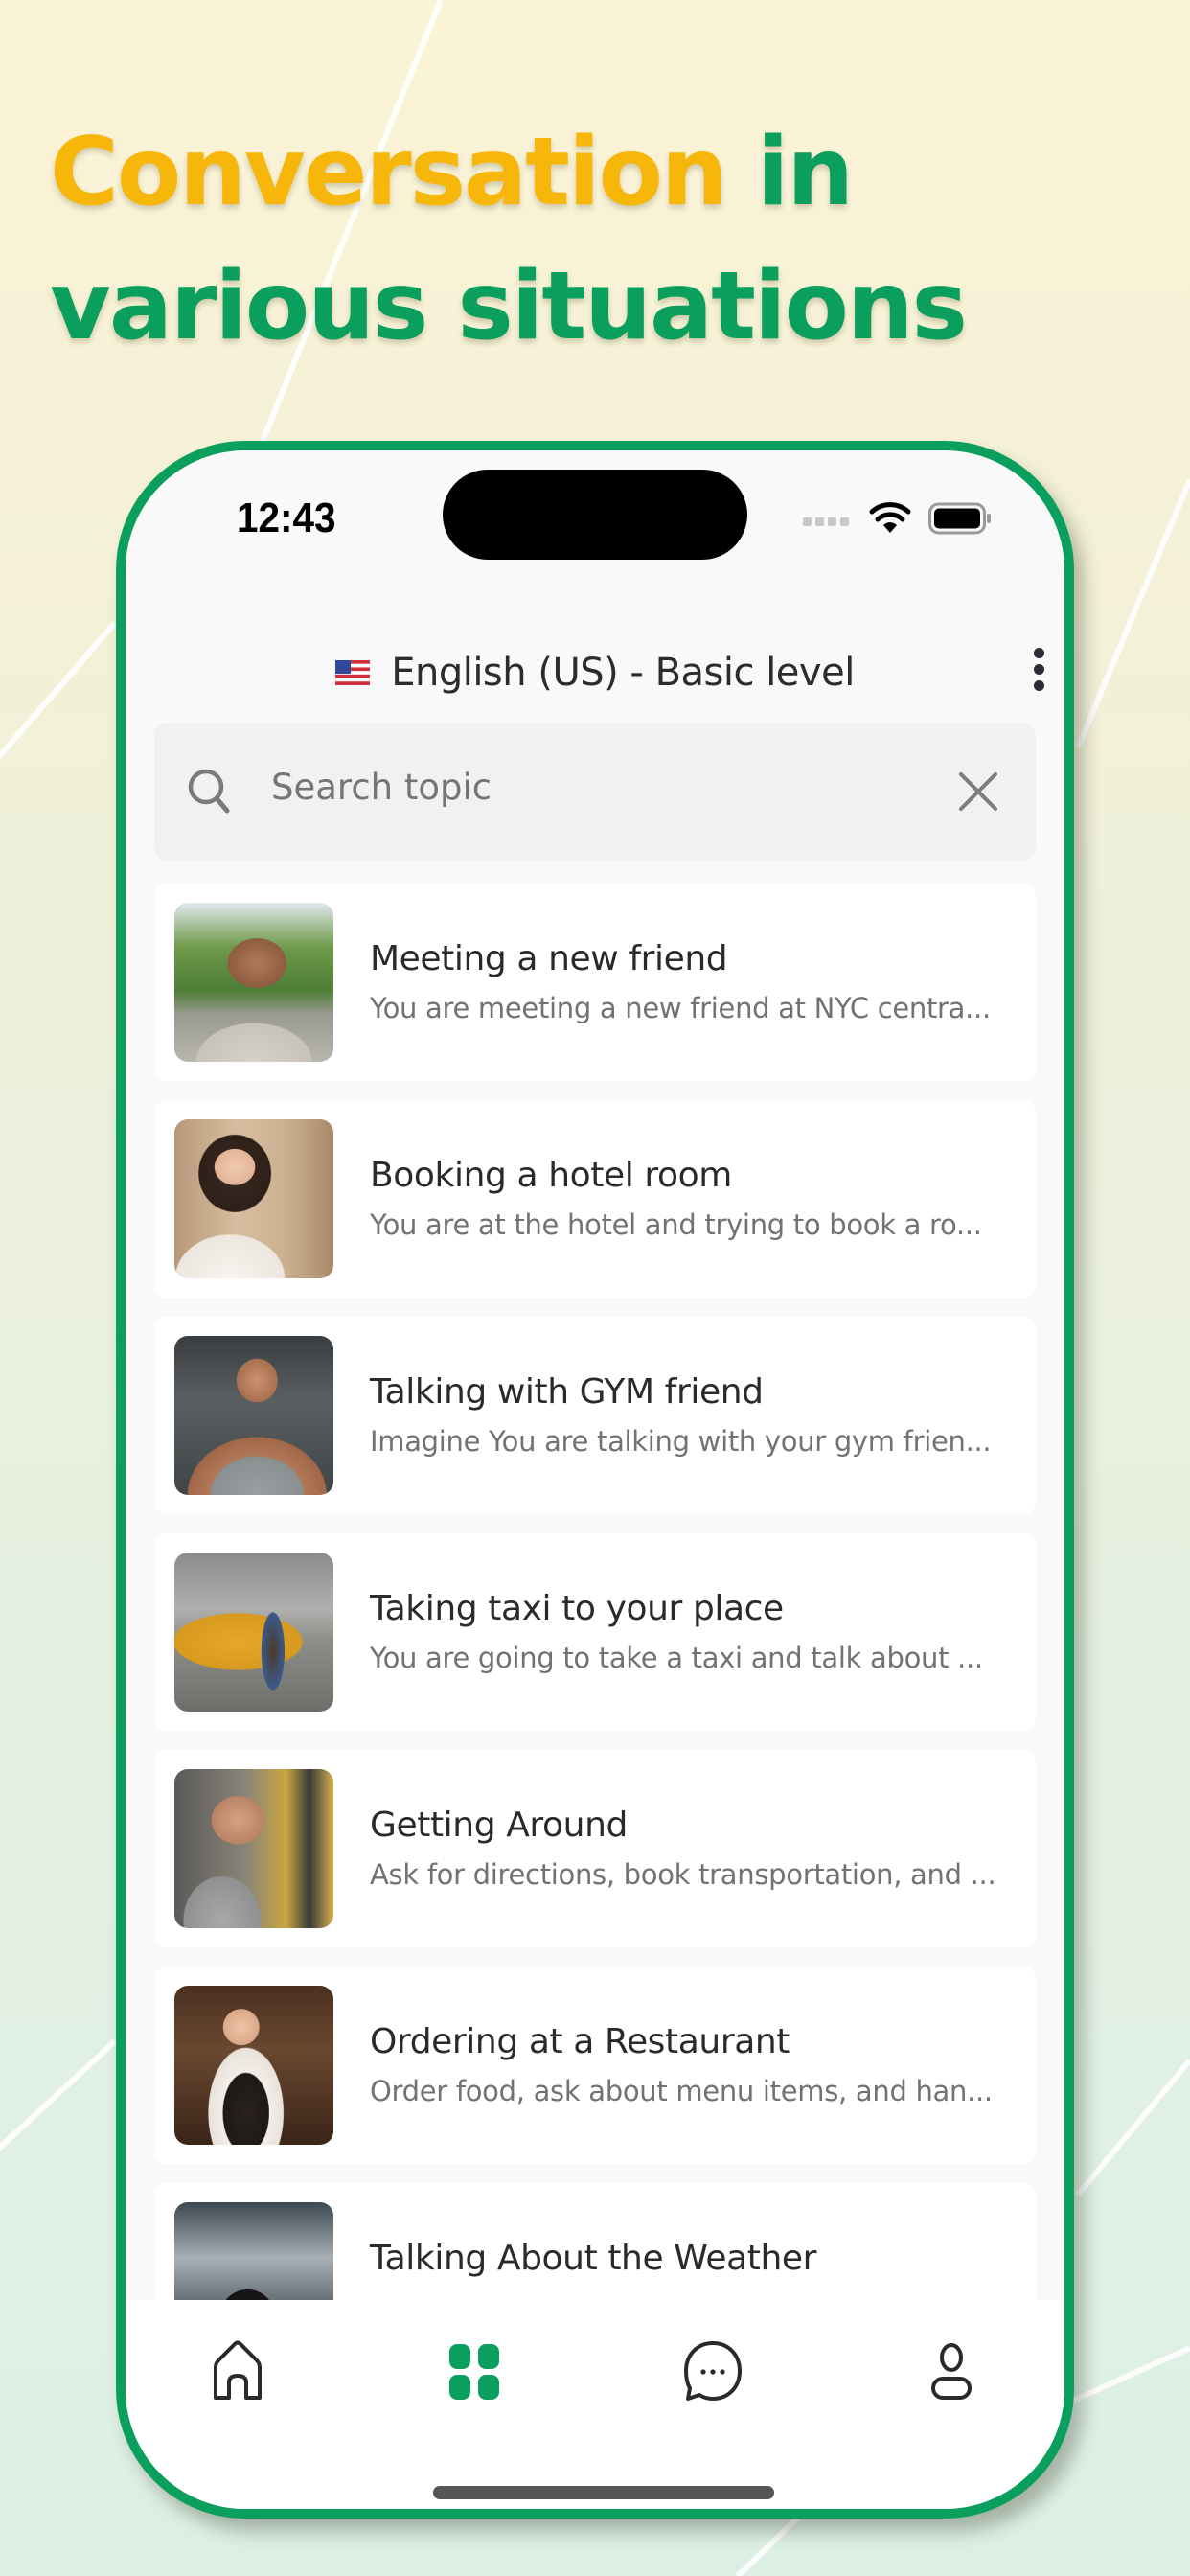 The height and width of the screenshot is (2576, 1190). Describe the element at coordinates (593, 2258) in the screenshot. I see `topic-title: Talking About the Weather` at that location.